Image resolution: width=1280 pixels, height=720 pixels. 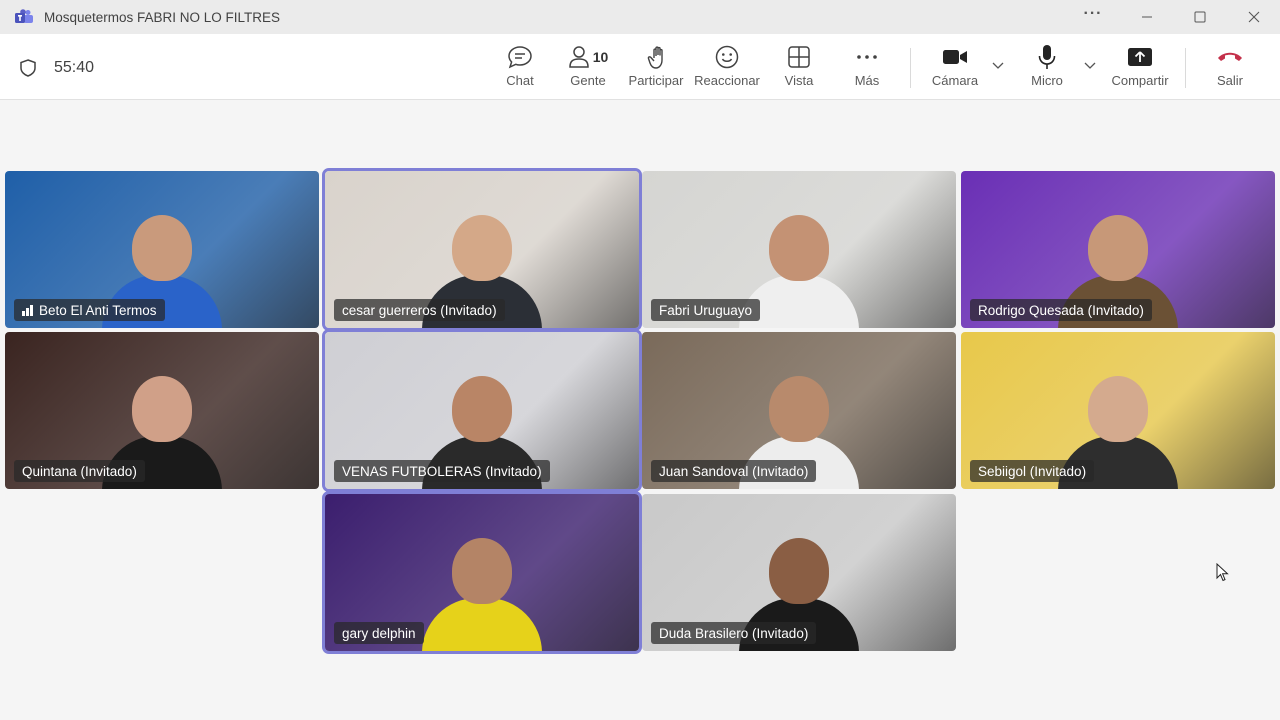 I want to click on participant-tile: gary delphin, so click(x=482, y=572).